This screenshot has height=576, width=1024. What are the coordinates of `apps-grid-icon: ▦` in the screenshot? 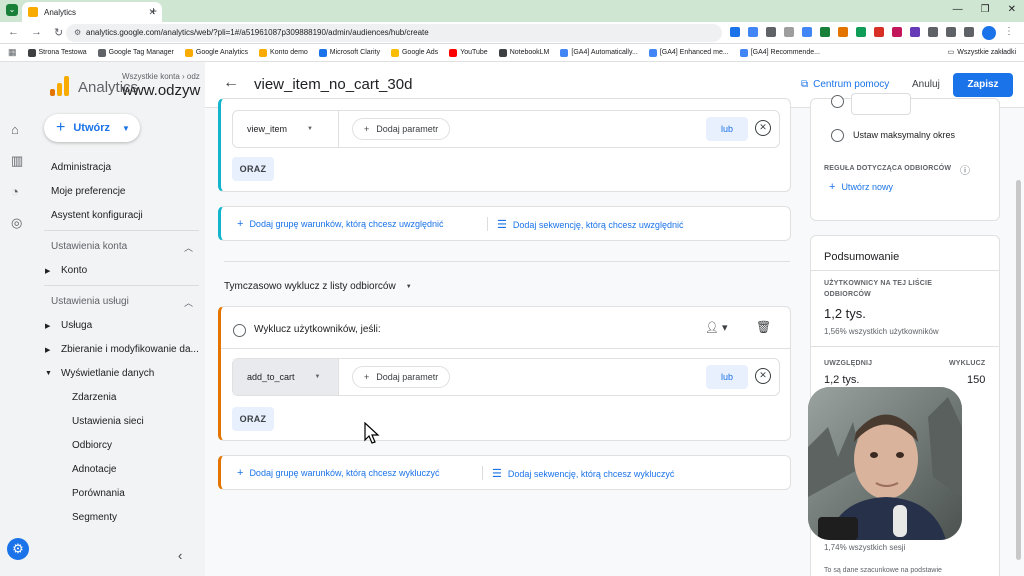 It's located at (12, 52).